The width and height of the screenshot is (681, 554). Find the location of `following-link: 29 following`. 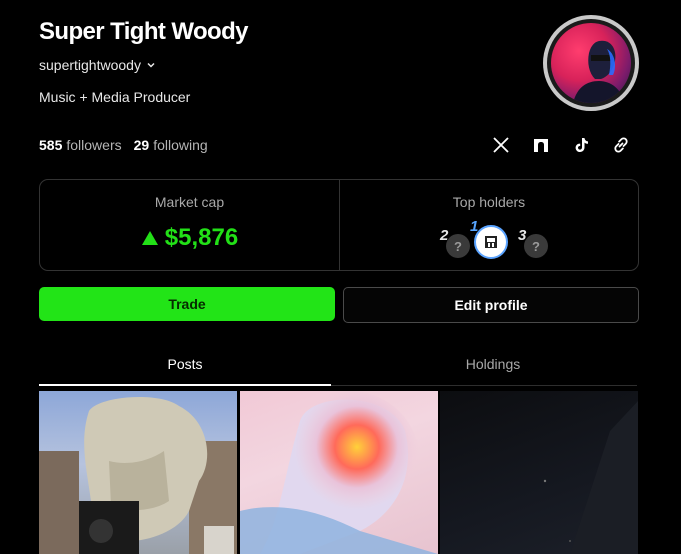

following-link: 29 following is located at coordinates (171, 145).